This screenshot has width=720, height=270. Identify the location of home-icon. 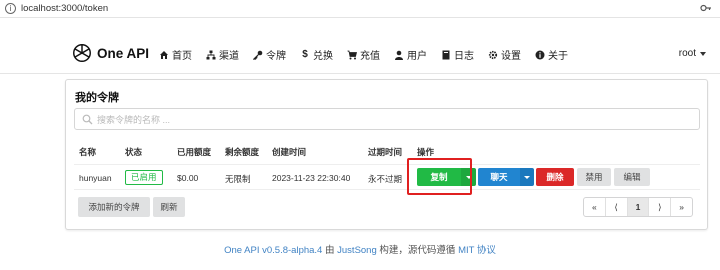
(164, 54).